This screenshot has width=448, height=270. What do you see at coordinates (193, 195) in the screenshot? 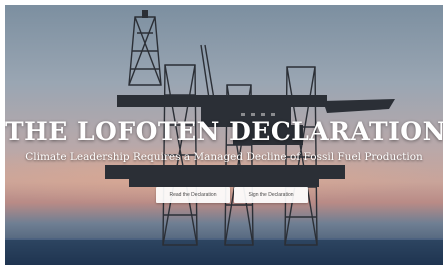
I see `read-declaration-button: Read the Declaration` at bounding box center [193, 195].